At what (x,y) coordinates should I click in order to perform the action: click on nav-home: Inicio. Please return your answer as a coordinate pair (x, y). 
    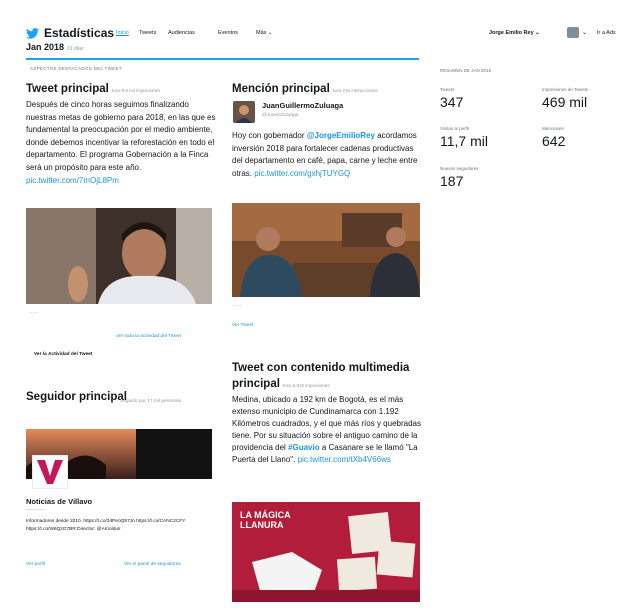
    Looking at the image, I should click on (122, 33).